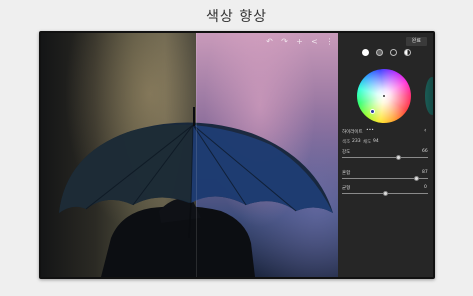 The width and height of the screenshot is (473, 296). Describe the element at coordinates (314, 41) in the screenshot. I see `share-icon: <` at that location.